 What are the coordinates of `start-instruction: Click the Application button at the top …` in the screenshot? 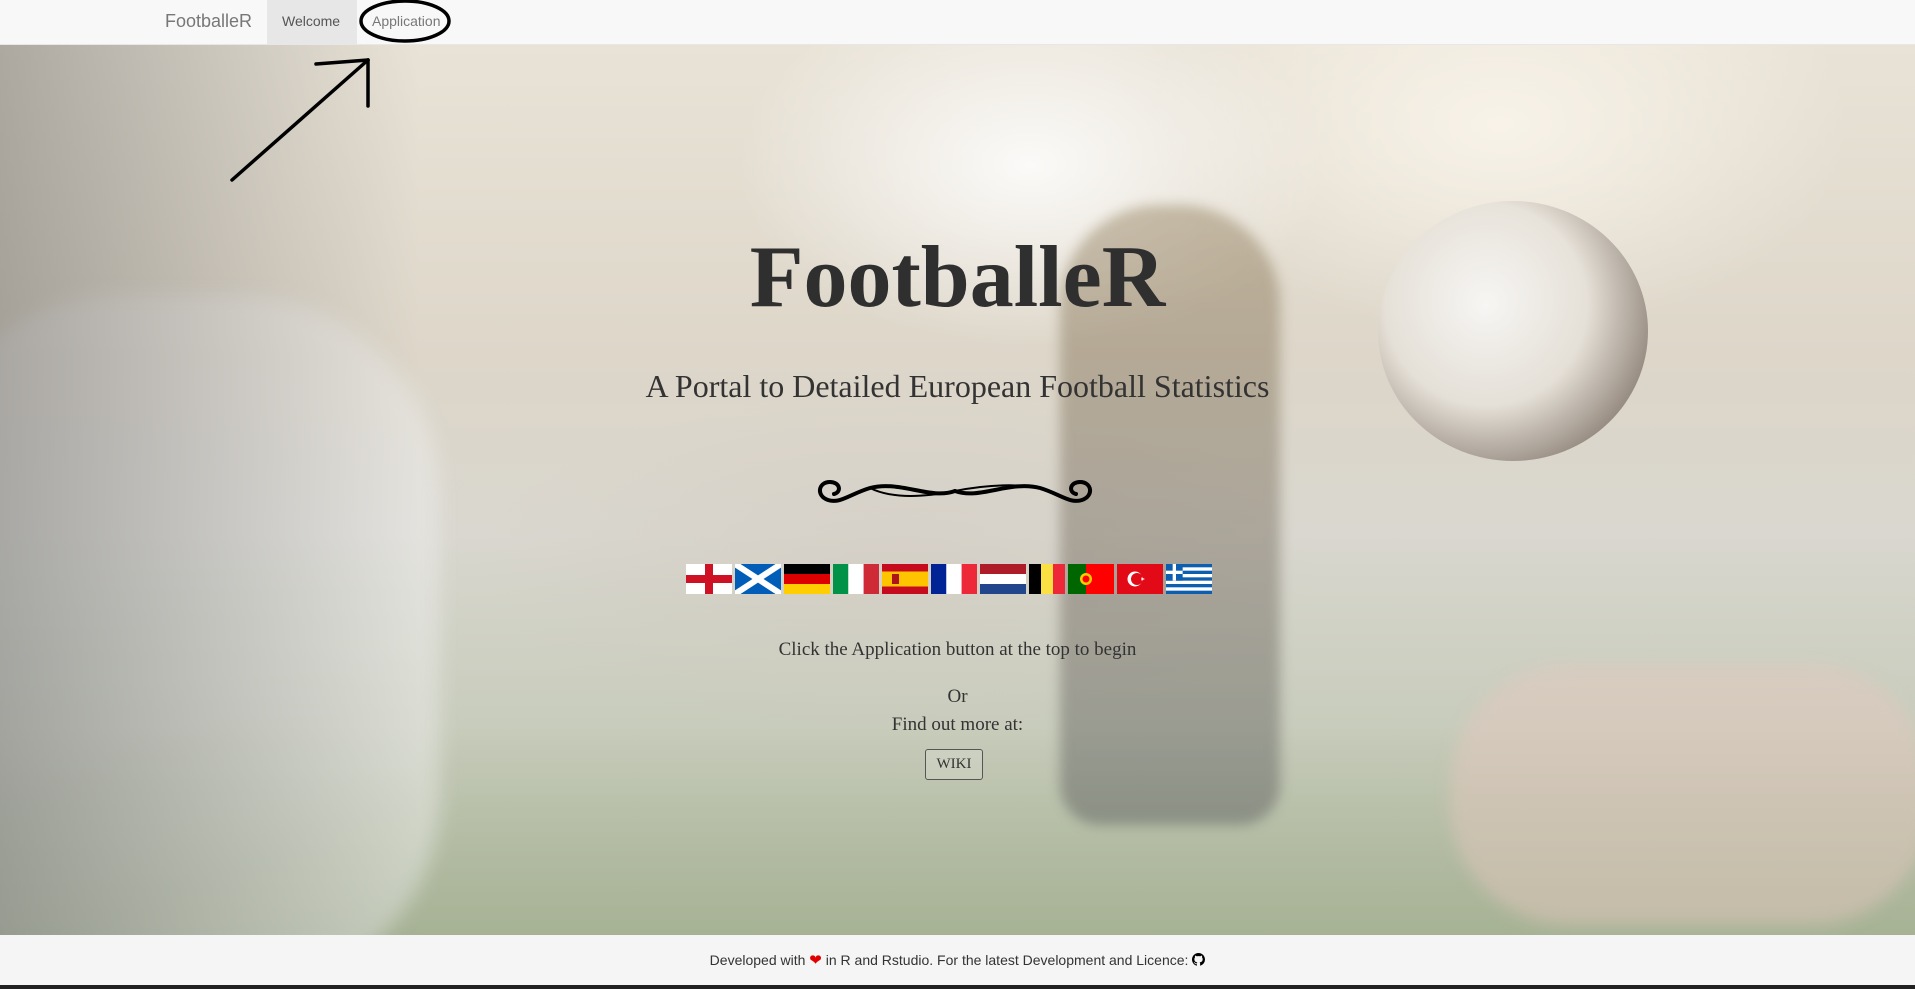 It's located at (957, 649).